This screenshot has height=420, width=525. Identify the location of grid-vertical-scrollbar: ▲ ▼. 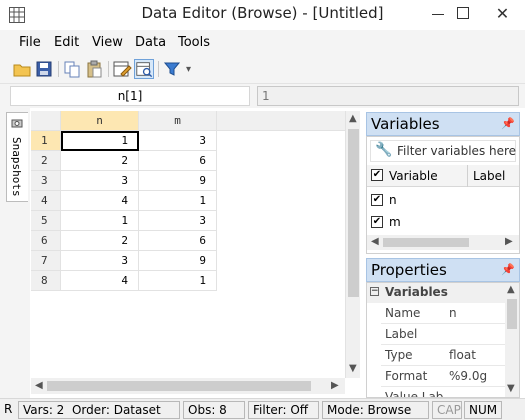
(352, 244).